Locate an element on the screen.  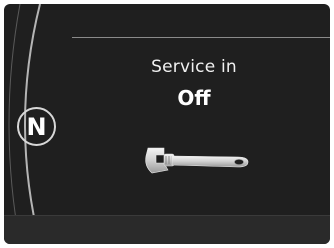
service-label: Service in is located at coordinates (194, 67).